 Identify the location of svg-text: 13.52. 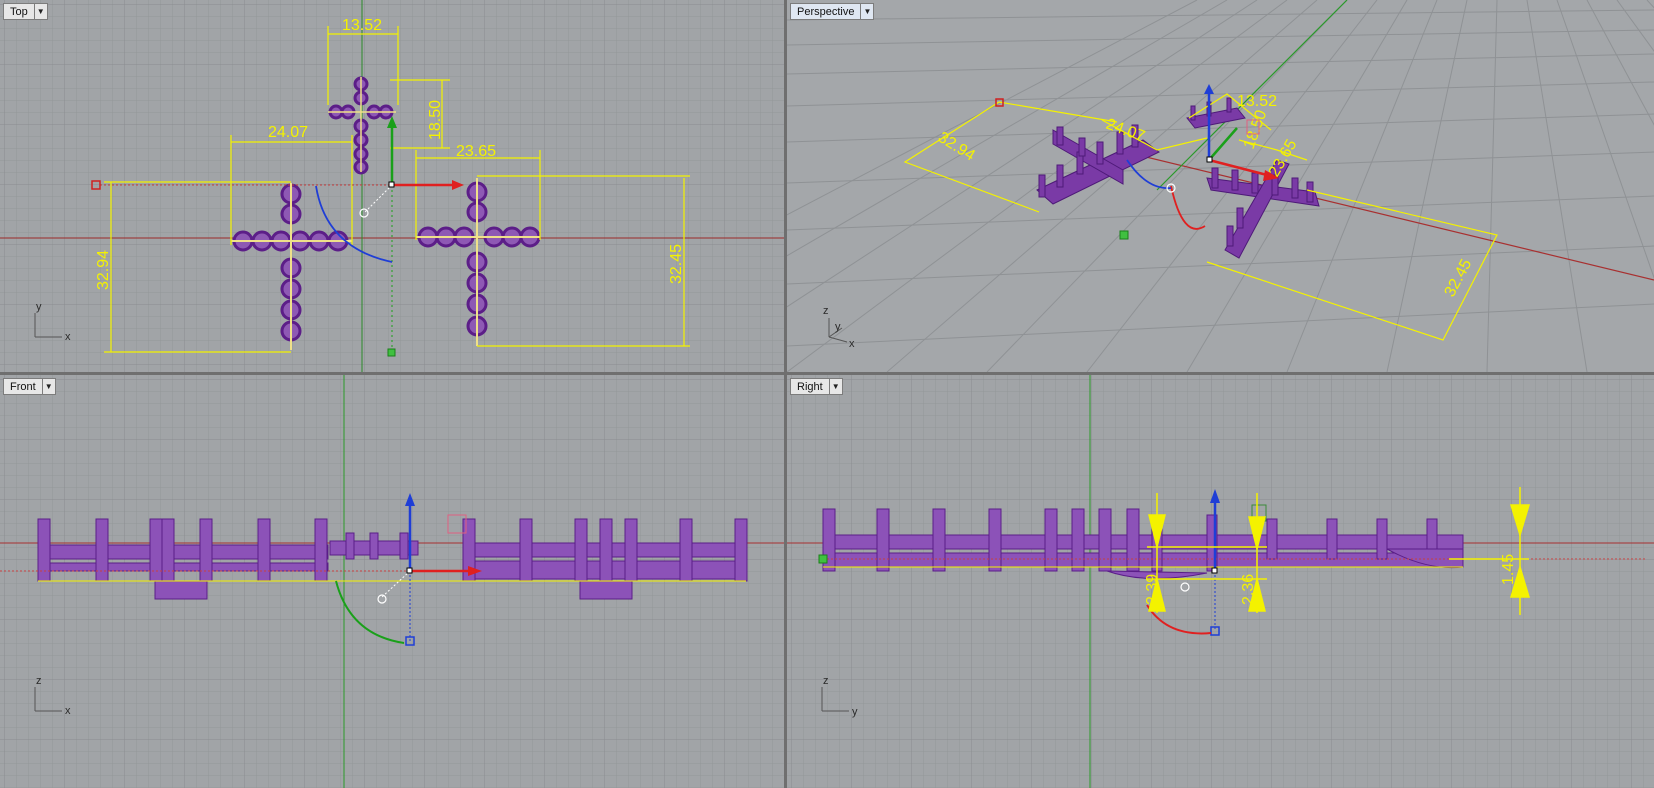
(1257, 101).